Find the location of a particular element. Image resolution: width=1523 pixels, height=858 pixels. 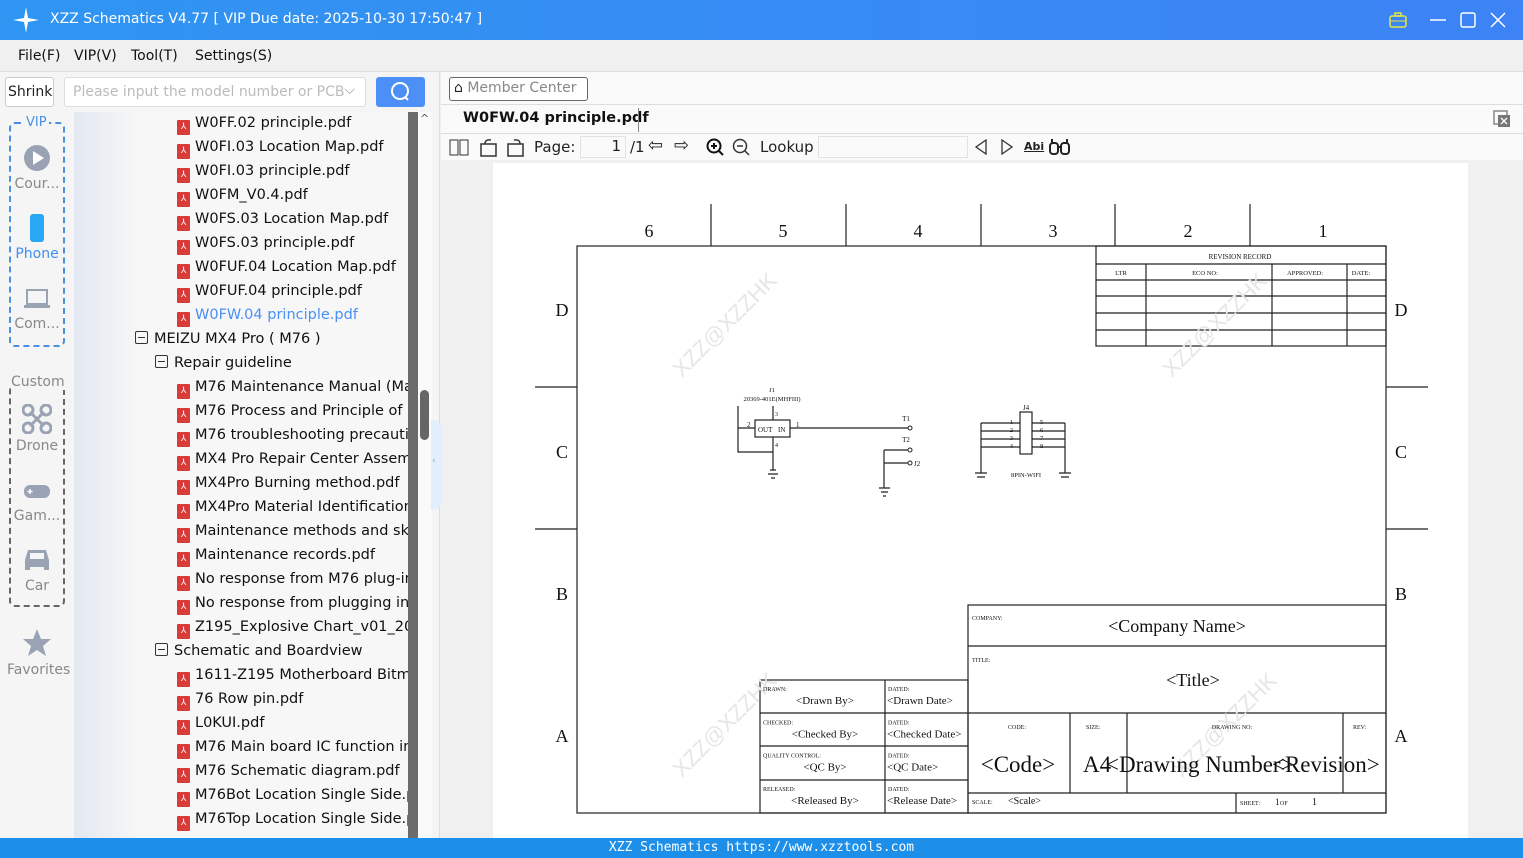

tab-document: W0FW.04 principle.pdf is located at coordinates (556, 118).